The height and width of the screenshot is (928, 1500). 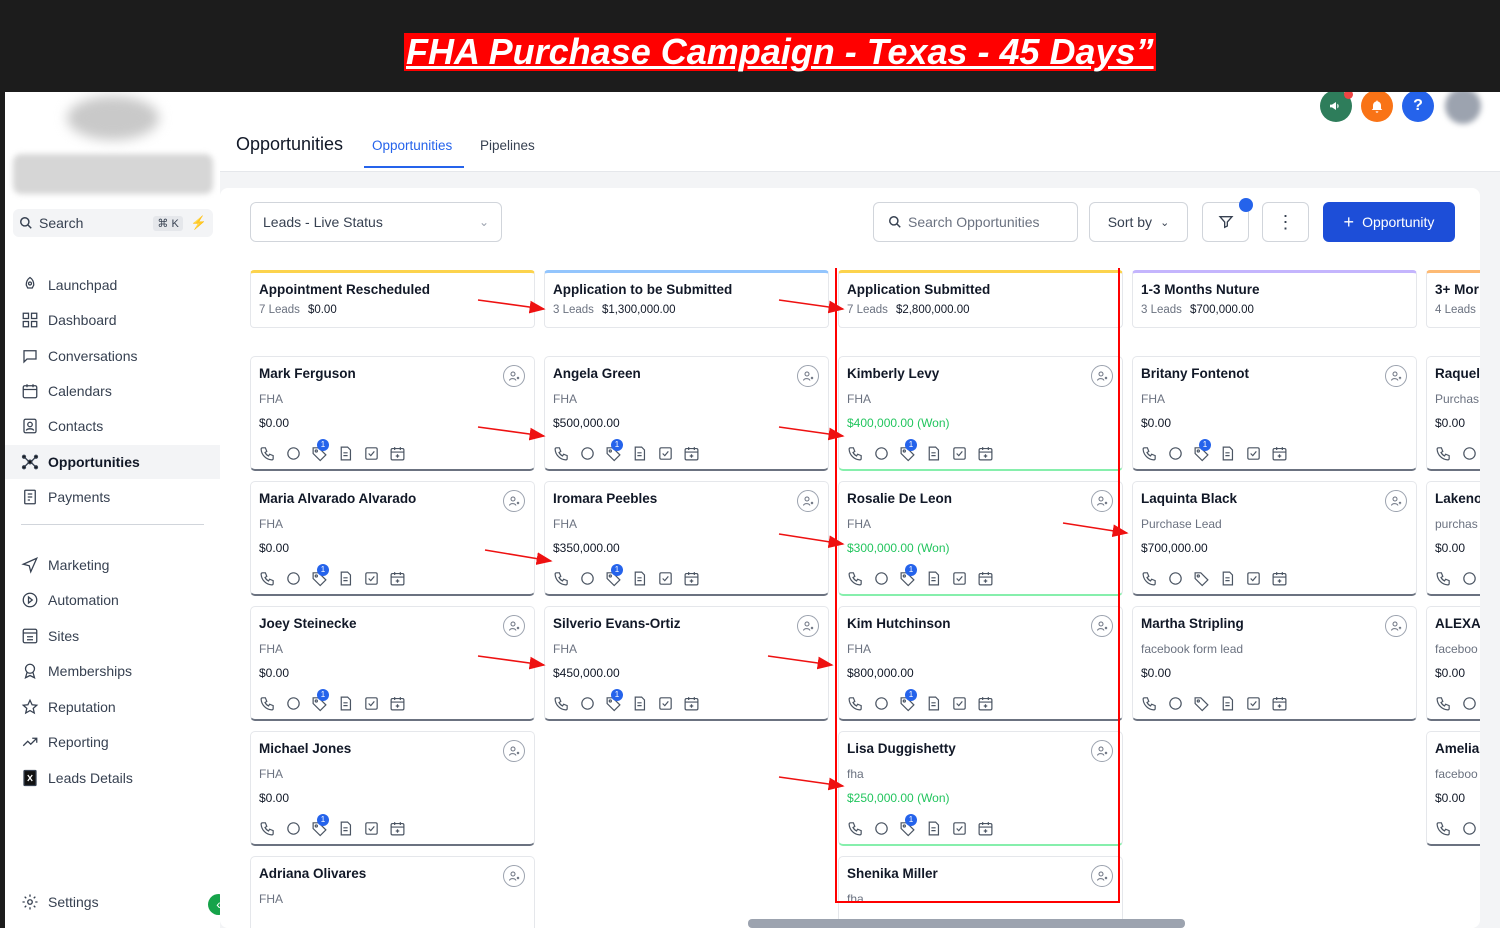 What do you see at coordinates (1389, 222) in the screenshot?
I see `add-opportunity-button: + Opportunity` at bounding box center [1389, 222].